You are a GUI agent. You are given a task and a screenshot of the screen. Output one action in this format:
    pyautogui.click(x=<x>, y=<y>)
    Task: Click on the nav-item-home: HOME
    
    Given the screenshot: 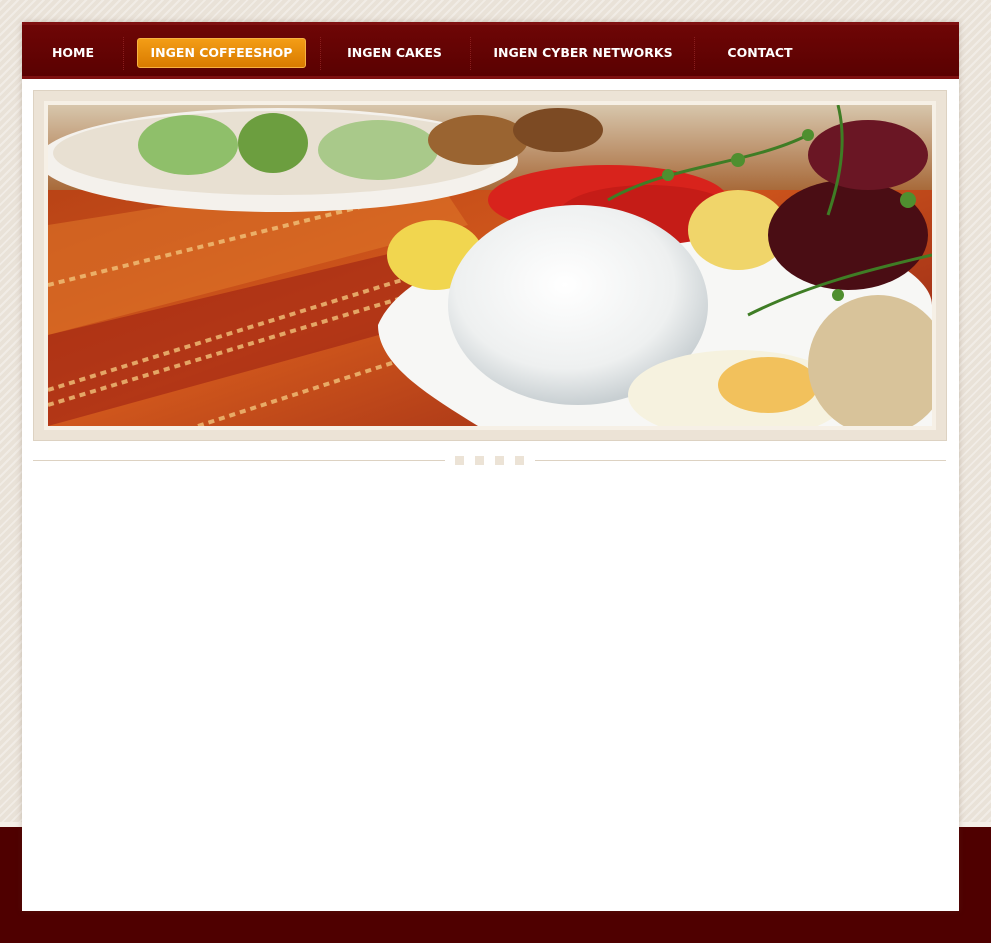 What is the action you would take?
    pyautogui.click(x=73, y=53)
    